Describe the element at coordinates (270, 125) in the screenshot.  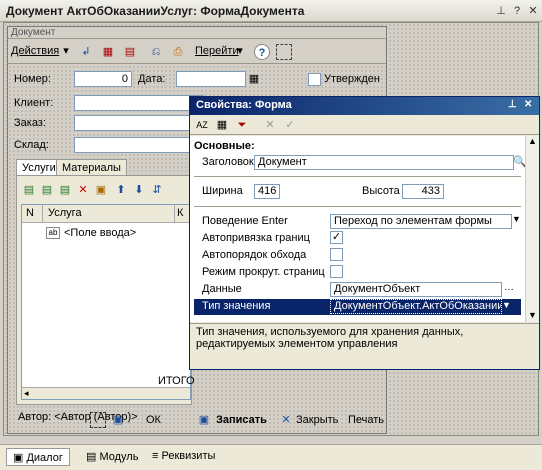
I see `delete-icon: ✕` at that location.